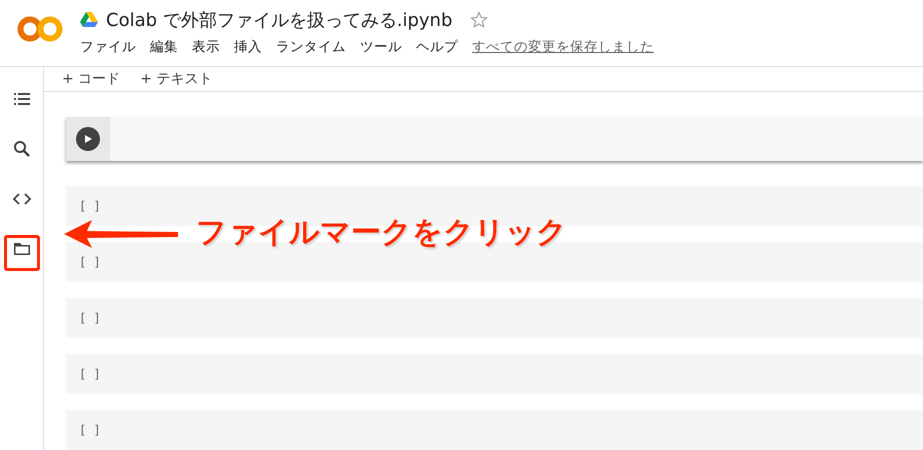 This screenshot has width=923, height=450. I want to click on play-icon, so click(88, 139).